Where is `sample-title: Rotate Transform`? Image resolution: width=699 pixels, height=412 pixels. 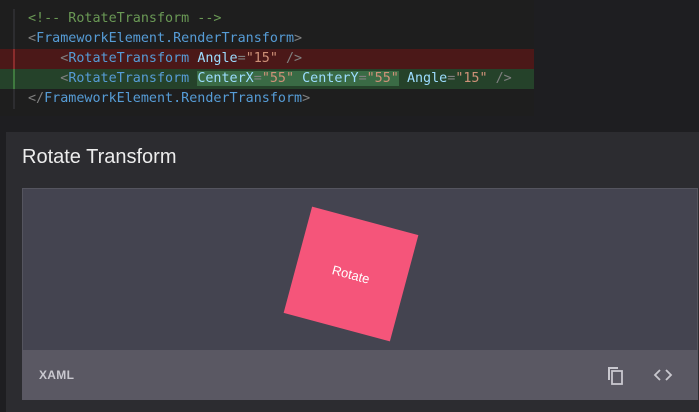 sample-title: Rotate Transform is located at coordinates (99, 157).